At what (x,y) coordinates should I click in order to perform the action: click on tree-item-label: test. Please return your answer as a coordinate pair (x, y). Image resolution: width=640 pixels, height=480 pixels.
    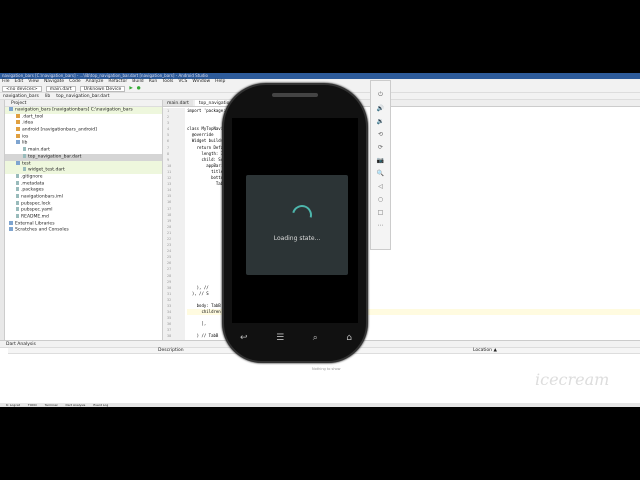
    Looking at the image, I should click on (26, 163).